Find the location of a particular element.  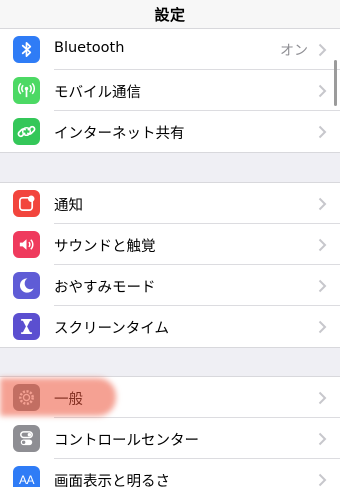

bluetooth-icon is located at coordinates (26, 49).